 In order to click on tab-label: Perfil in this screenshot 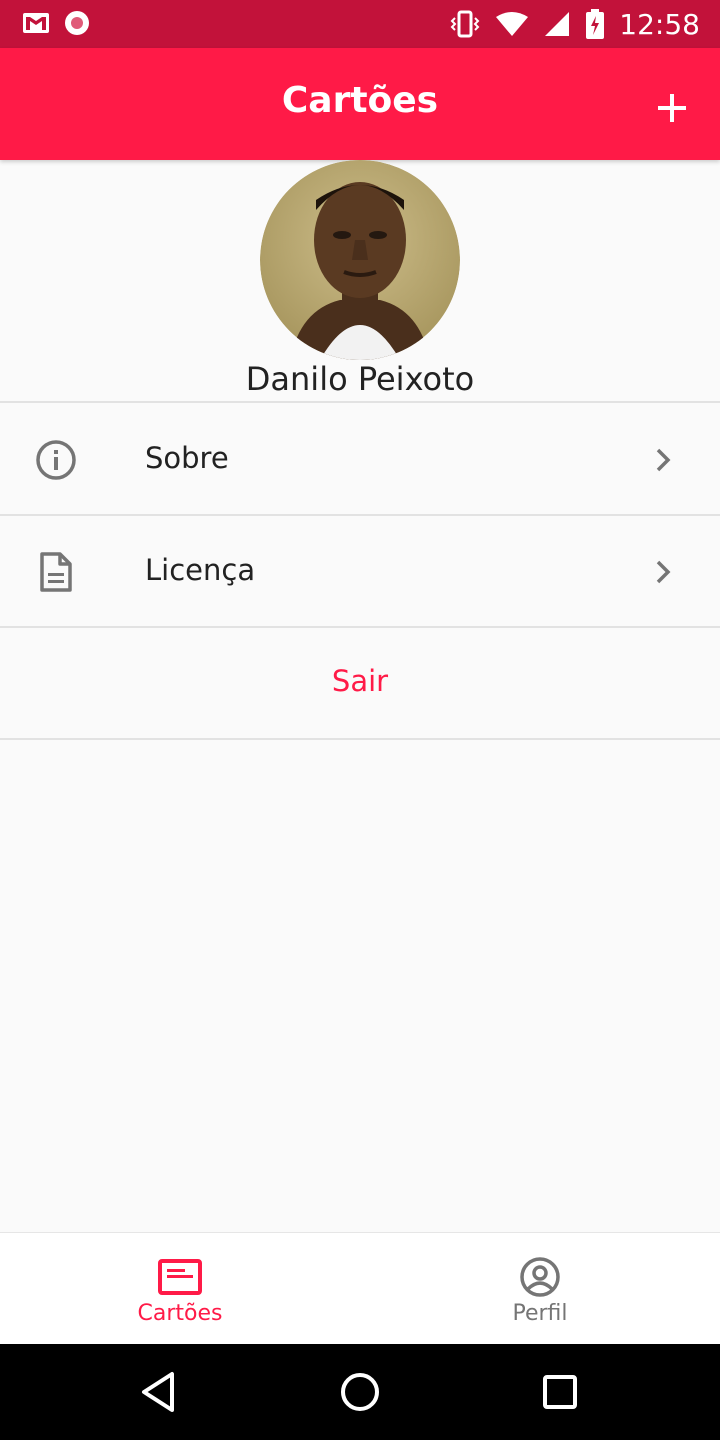, I will do `click(540, 1313)`.